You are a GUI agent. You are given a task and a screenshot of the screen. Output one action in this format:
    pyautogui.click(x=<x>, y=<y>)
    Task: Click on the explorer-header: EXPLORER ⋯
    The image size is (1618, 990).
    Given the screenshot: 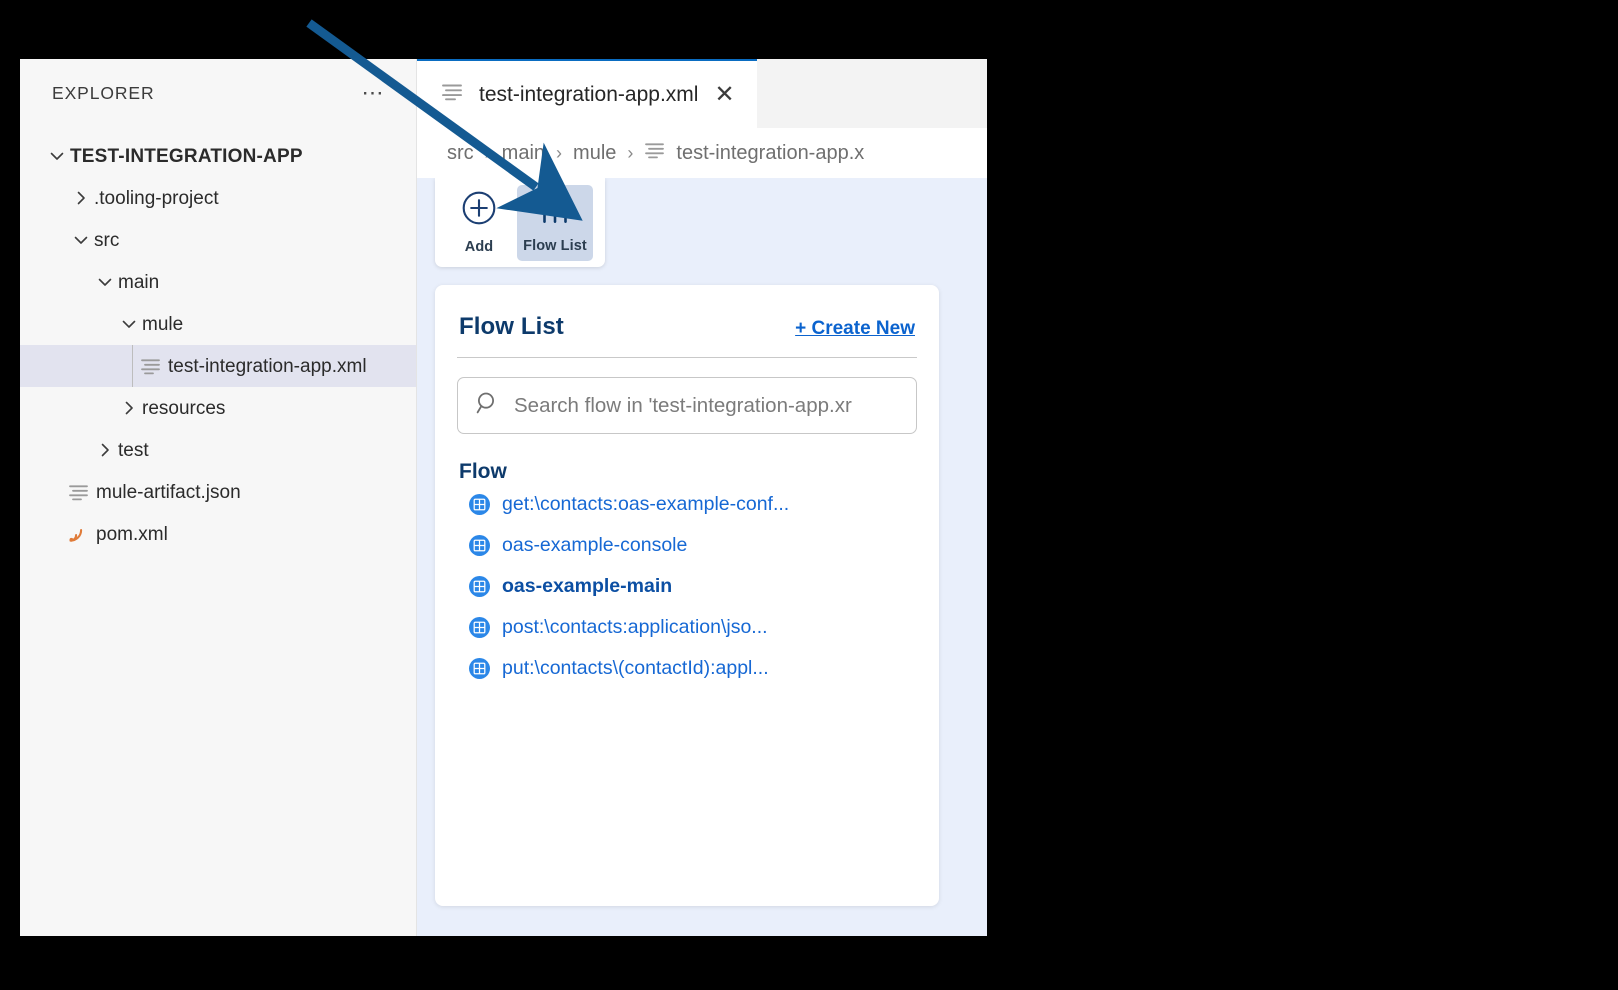 What is the action you would take?
    pyautogui.click(x=218, y=93)
    